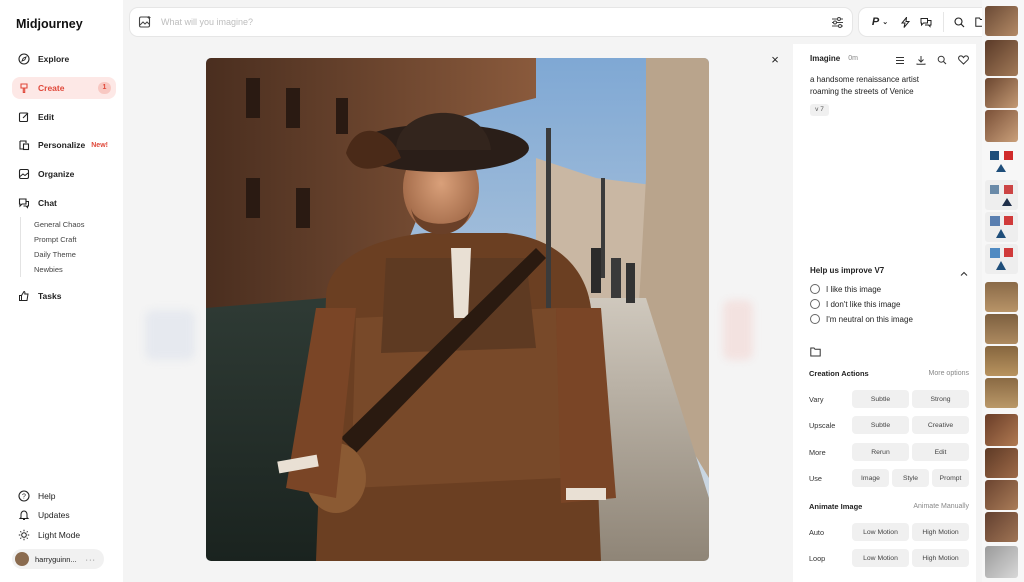 The width and height of the screenshot is (1024, 582). Describe the element at coordinates (22, 559) in the screenshot. I see `avatar` at that location.